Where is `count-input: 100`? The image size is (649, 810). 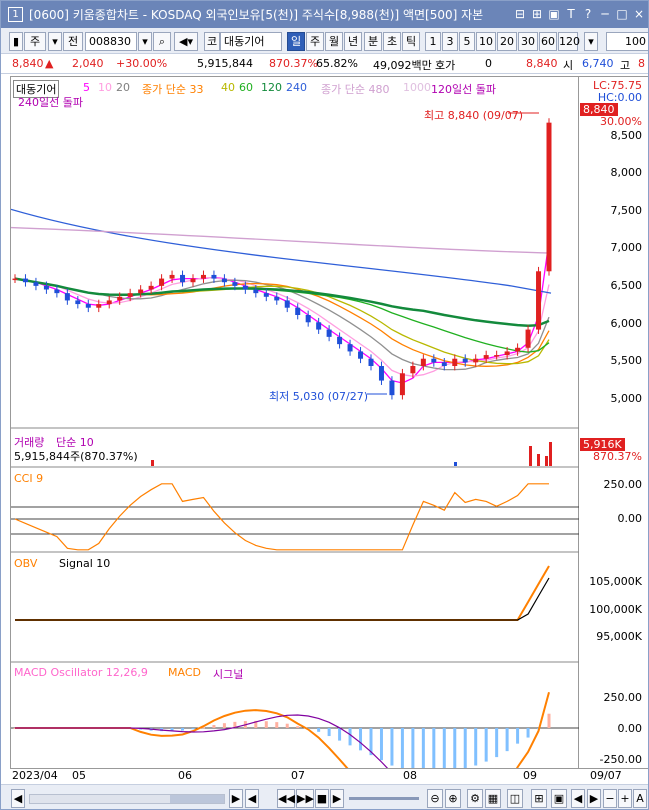 count-input: 100 is located at coordinates (627, 41).